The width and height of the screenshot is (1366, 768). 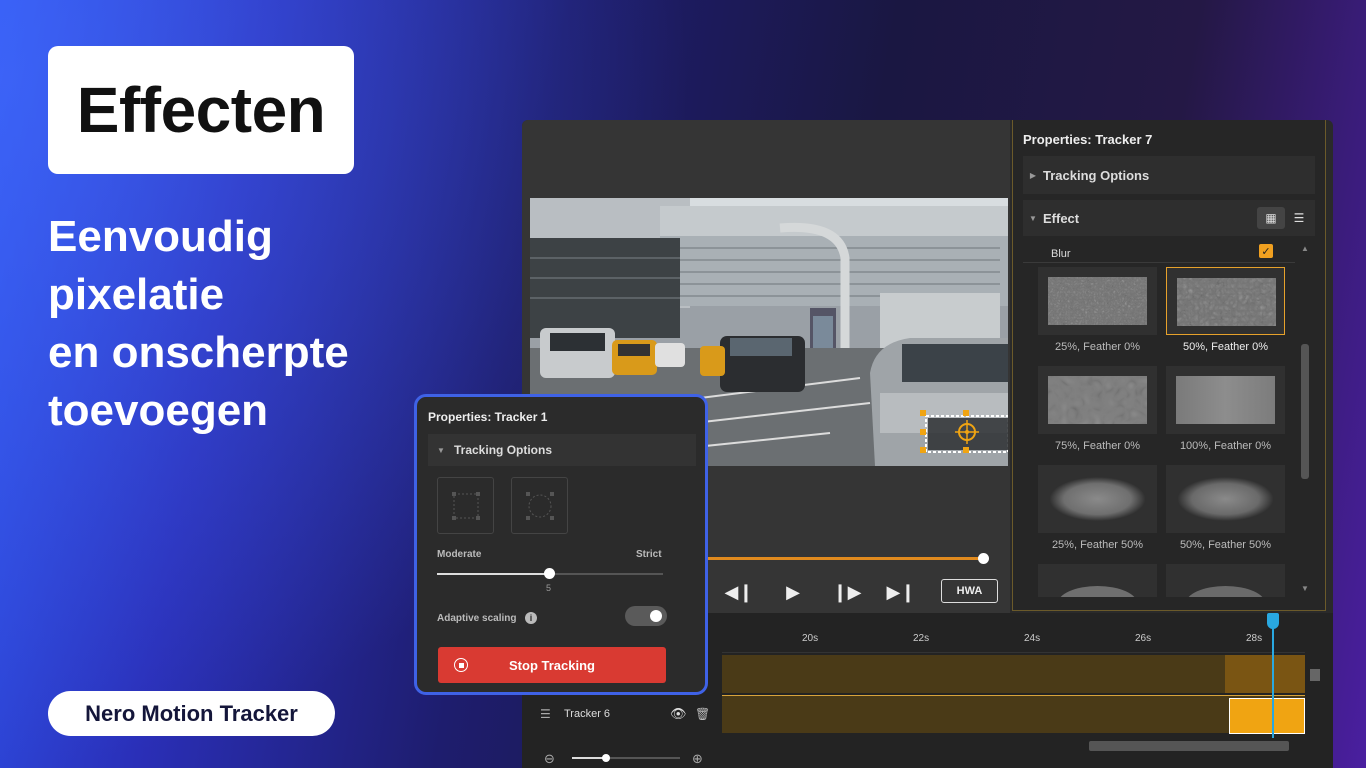 What do you see at coordinates (1225, 545) in the screenshot?
I see `preset-caption: 50%, Feather 50%` at bounding box center [1225, 545].